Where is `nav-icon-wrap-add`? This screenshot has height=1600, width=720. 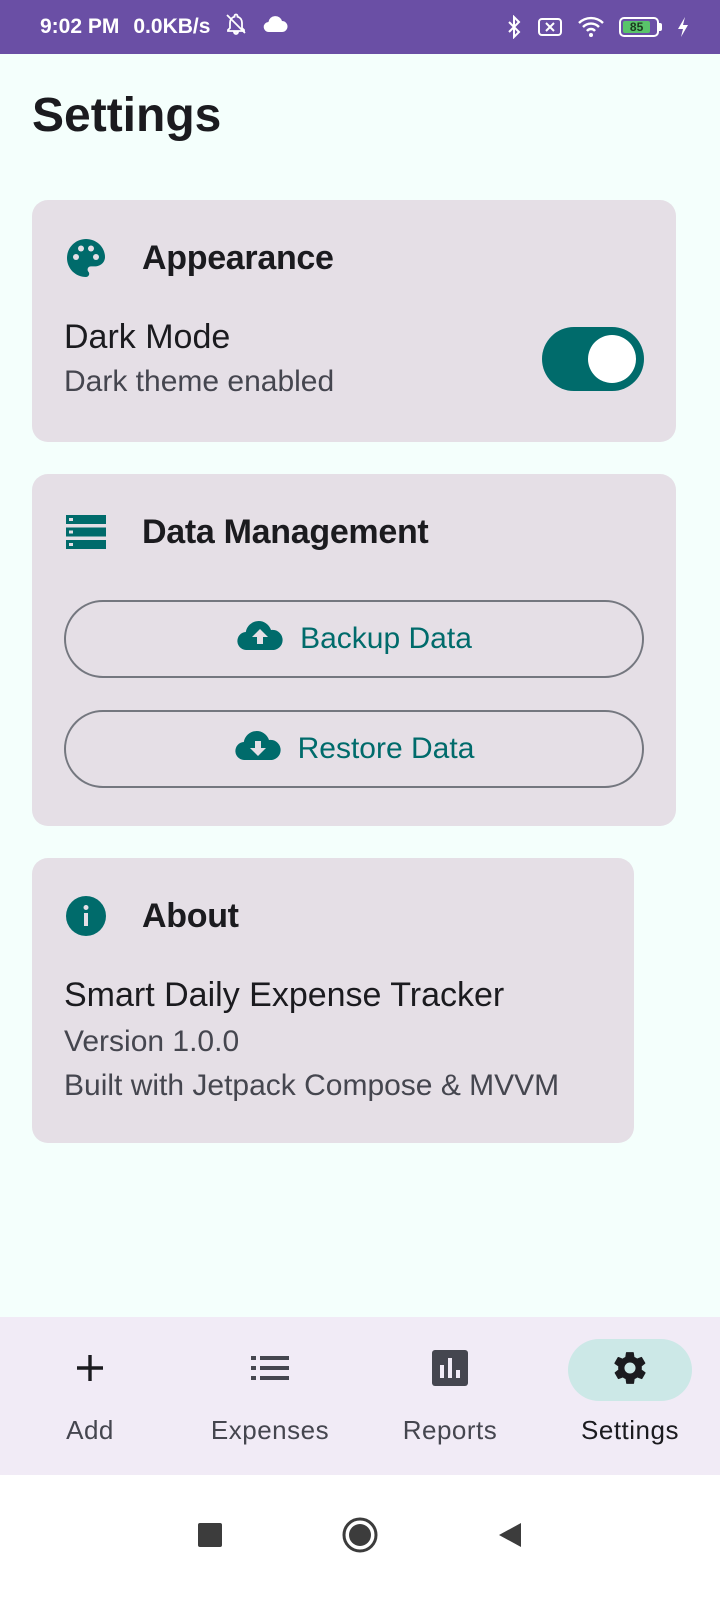 nav-icon-wrap-add is located at coordinates (90, 1370).